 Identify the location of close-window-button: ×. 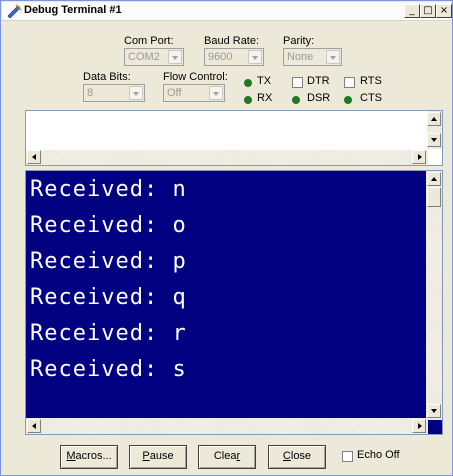
(444, 11).